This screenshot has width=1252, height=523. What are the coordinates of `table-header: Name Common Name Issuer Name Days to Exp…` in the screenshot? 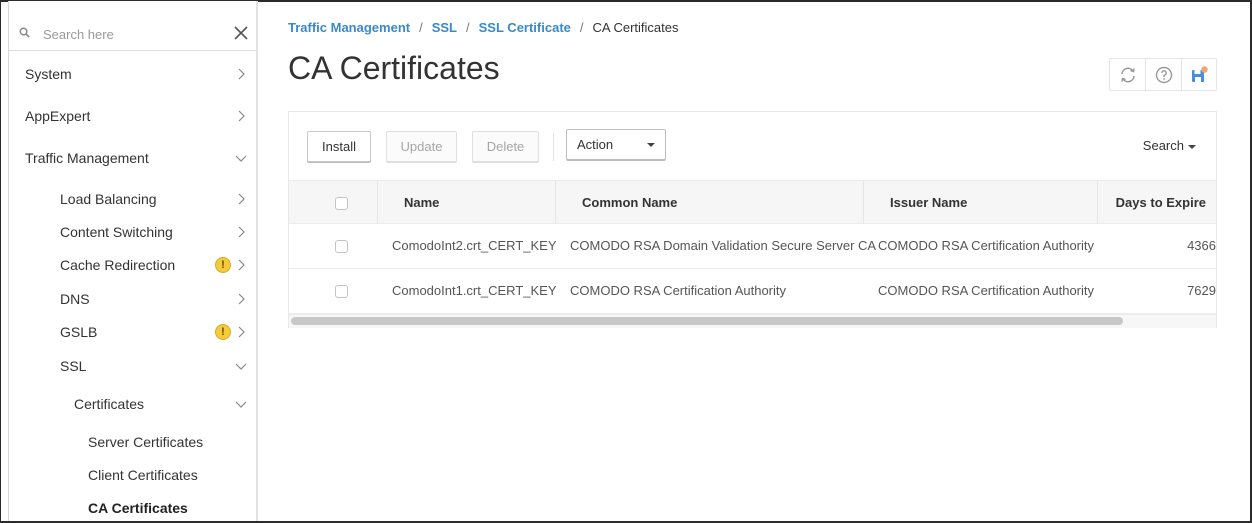 It's located at (752, 202).